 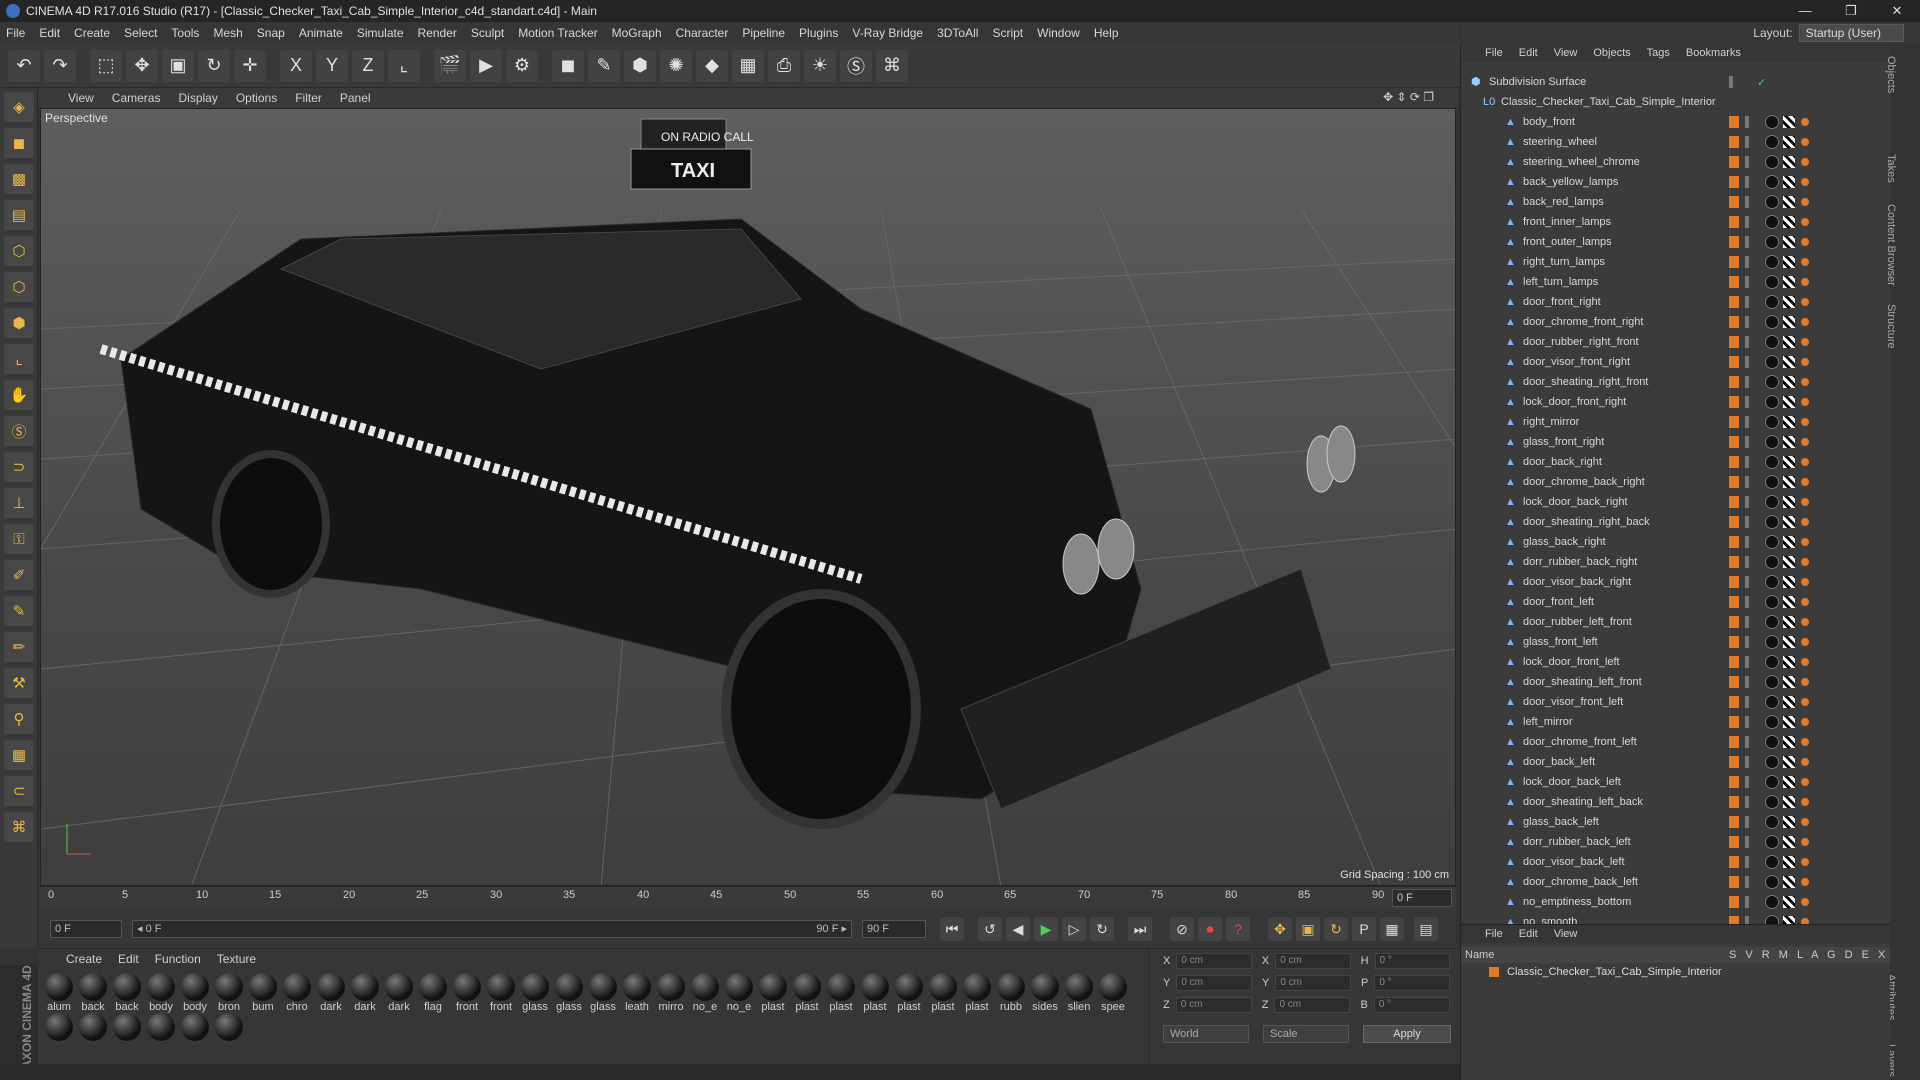 What do you see at coordinates (19, 575) in the screenshot?
I see `paint-icon: ✐` at bounding box center [19, 575].